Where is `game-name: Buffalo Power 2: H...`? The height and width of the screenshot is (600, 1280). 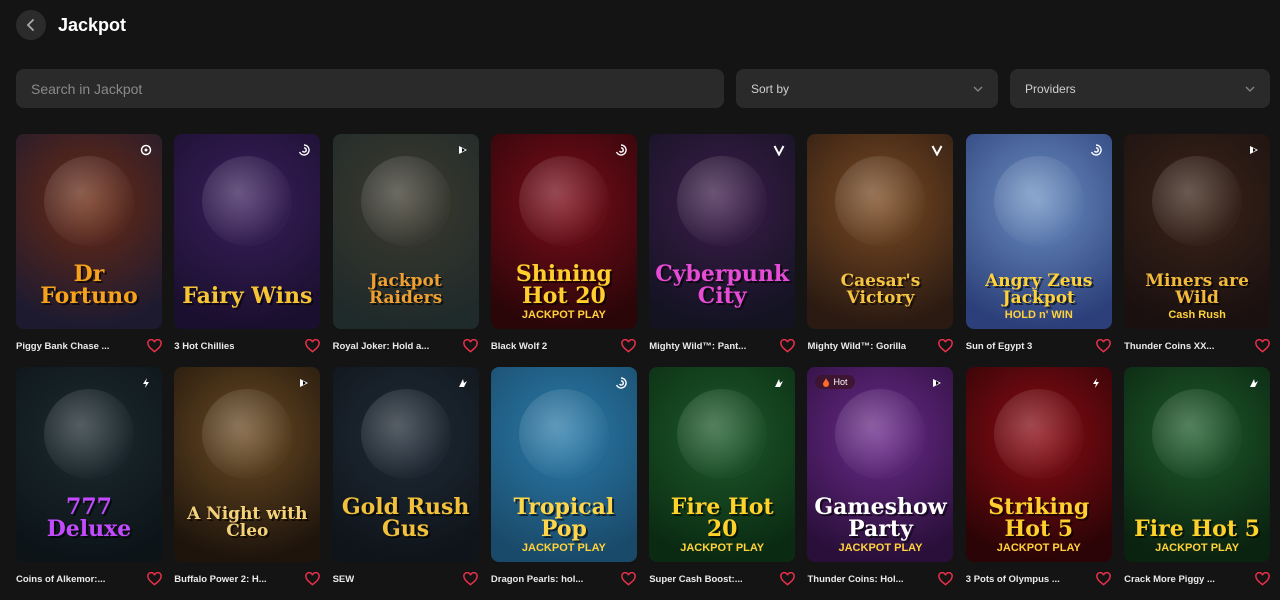 game-name: Buffalo Power 2: H... is located at coordinates (220, 579).